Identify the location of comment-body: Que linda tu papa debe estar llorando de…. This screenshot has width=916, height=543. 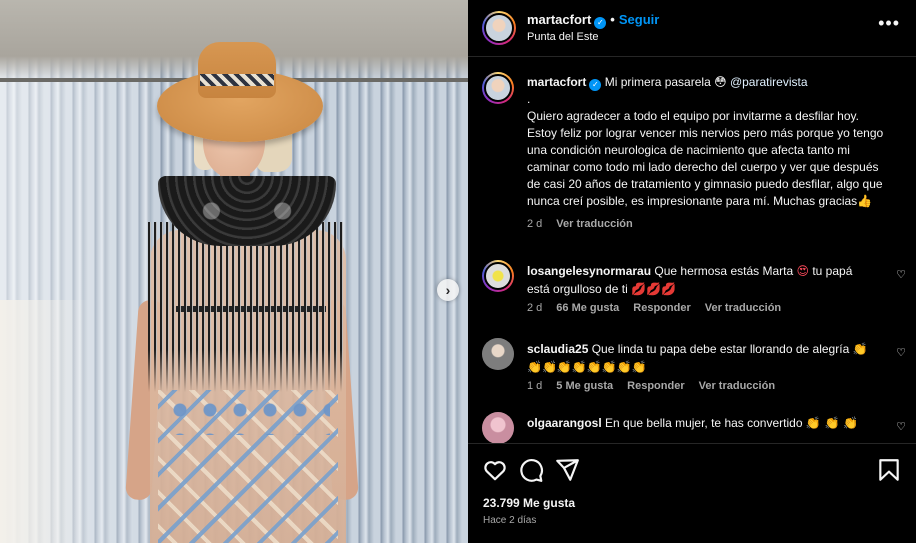
(720, 349).